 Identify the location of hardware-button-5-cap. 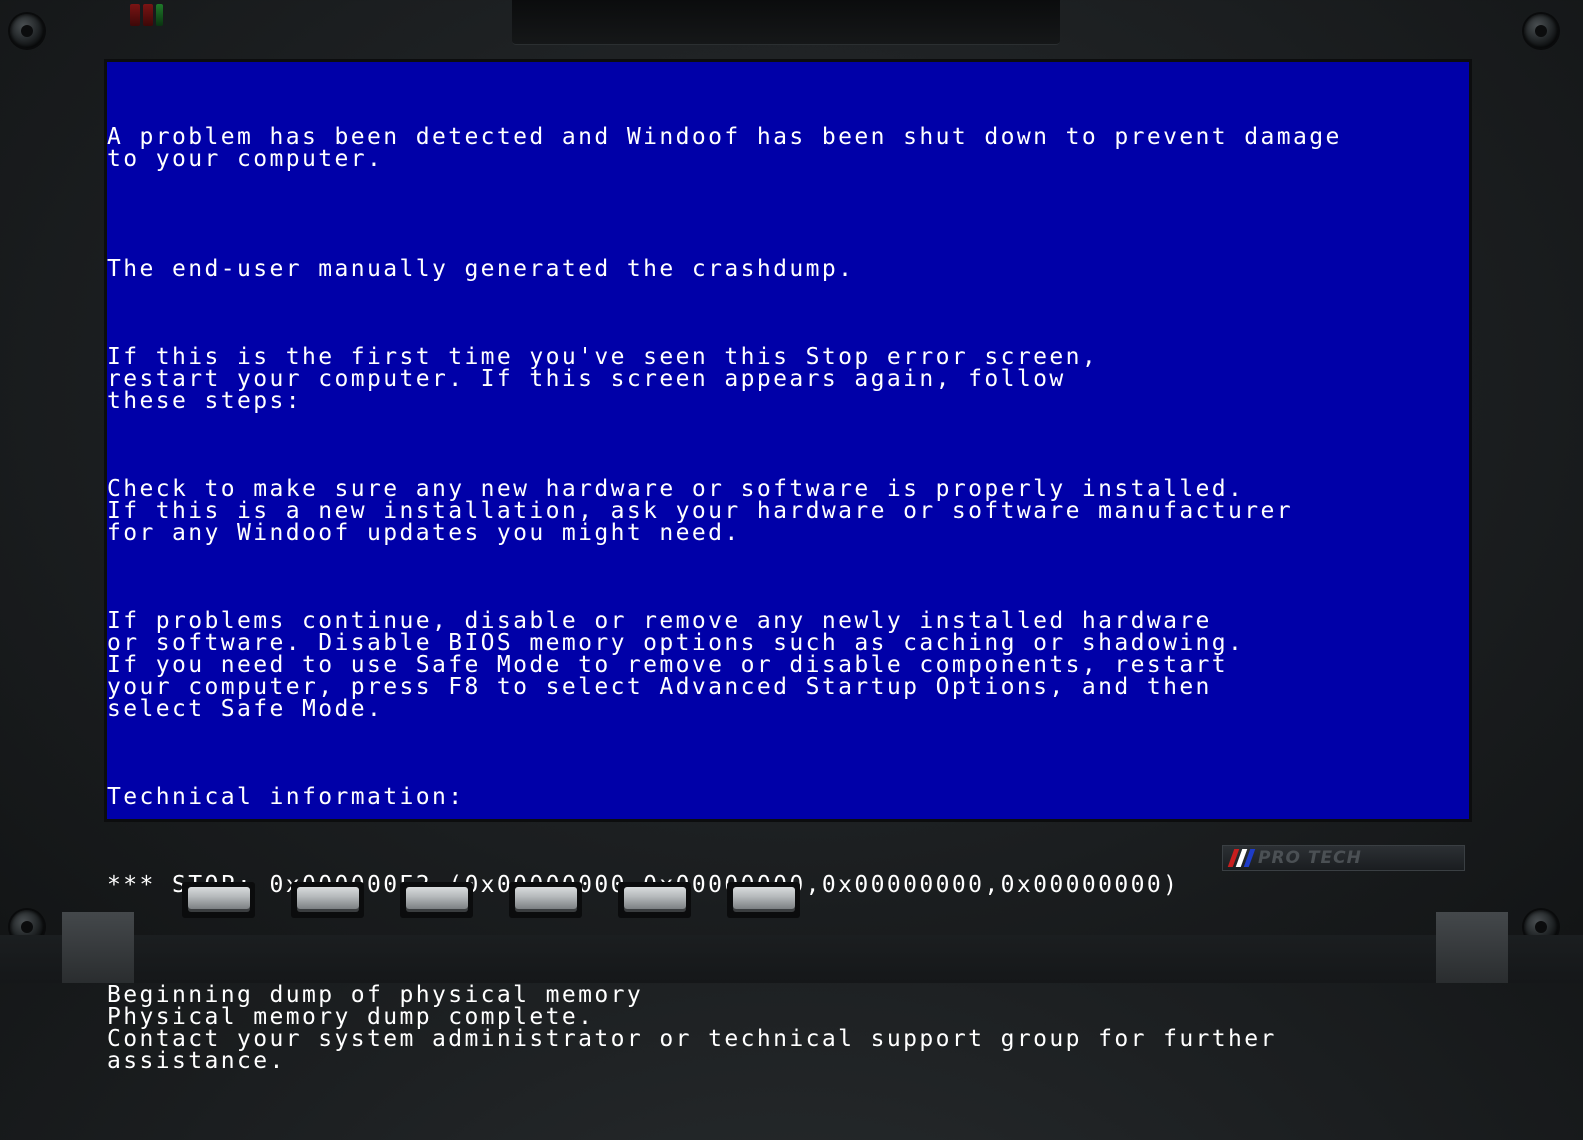
(655, 898).